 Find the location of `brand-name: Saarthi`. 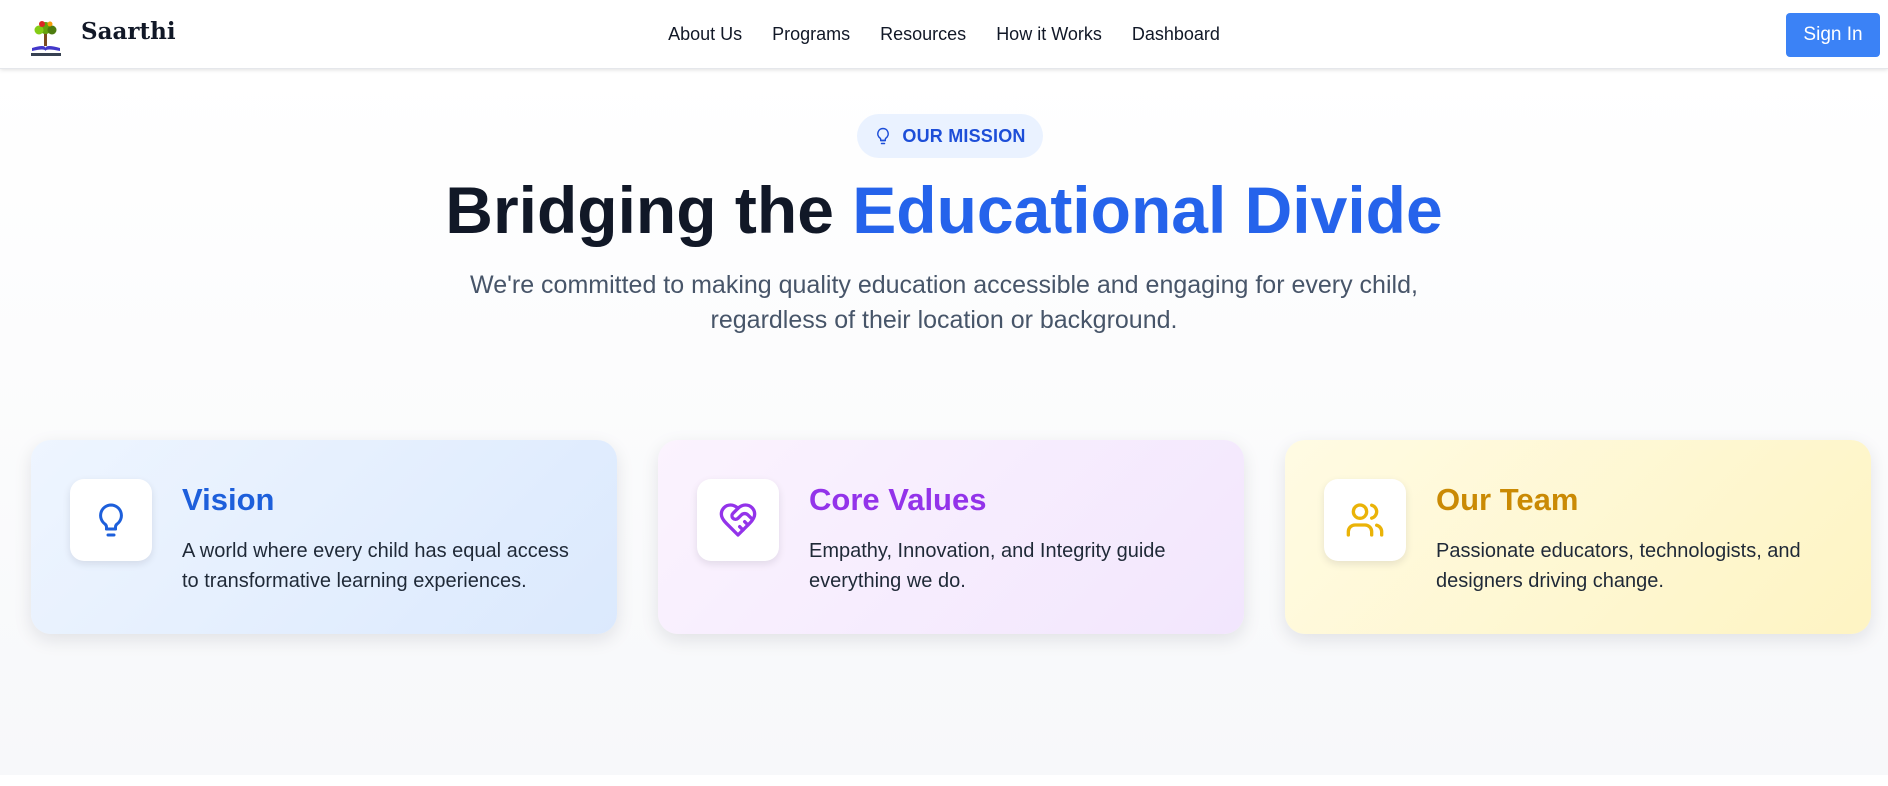

brand-name: Saarthi is located at coordinates (128, 31).